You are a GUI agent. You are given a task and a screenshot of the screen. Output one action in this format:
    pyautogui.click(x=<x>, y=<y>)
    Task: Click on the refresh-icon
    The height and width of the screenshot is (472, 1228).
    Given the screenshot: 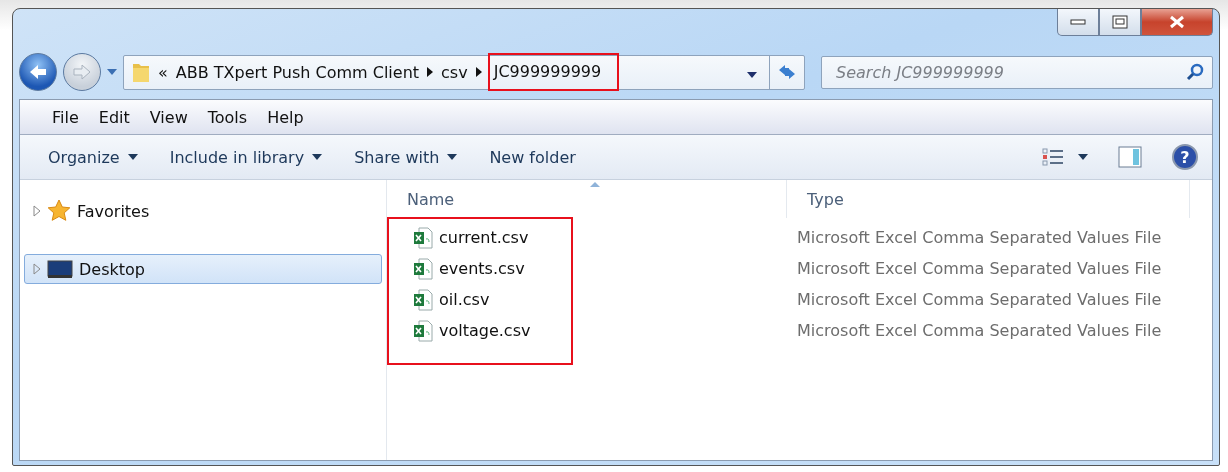 What is the action you would take?
    pyautogui.click(x=787, y=72)
    